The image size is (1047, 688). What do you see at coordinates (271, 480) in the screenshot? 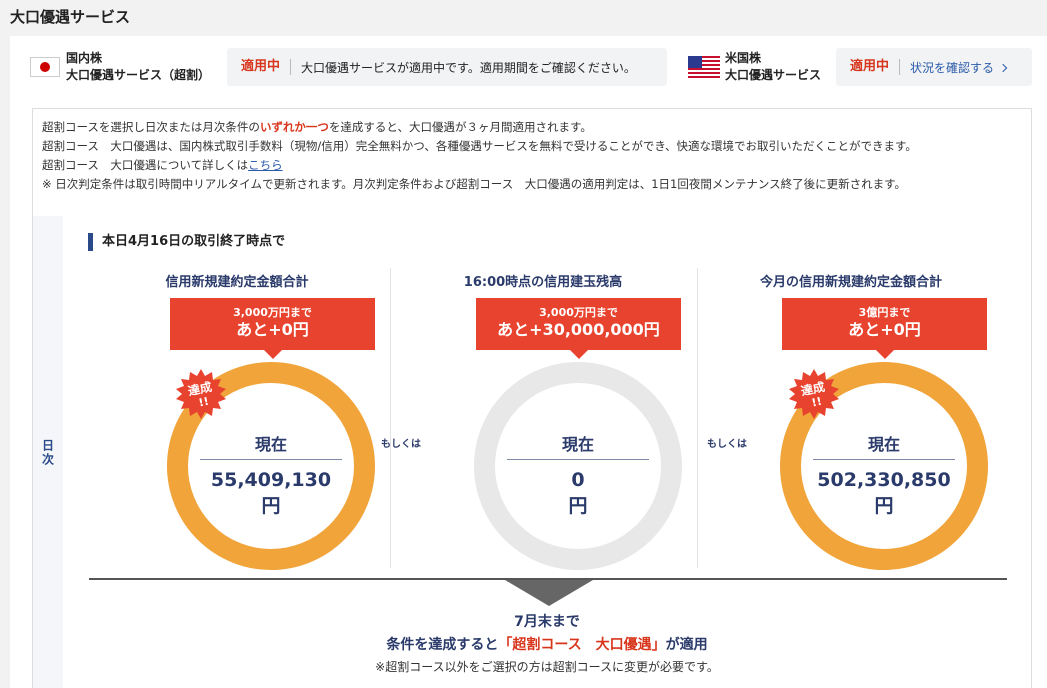
I see `current-amount-1: 55,409,130` at bounding box center [271, 480].